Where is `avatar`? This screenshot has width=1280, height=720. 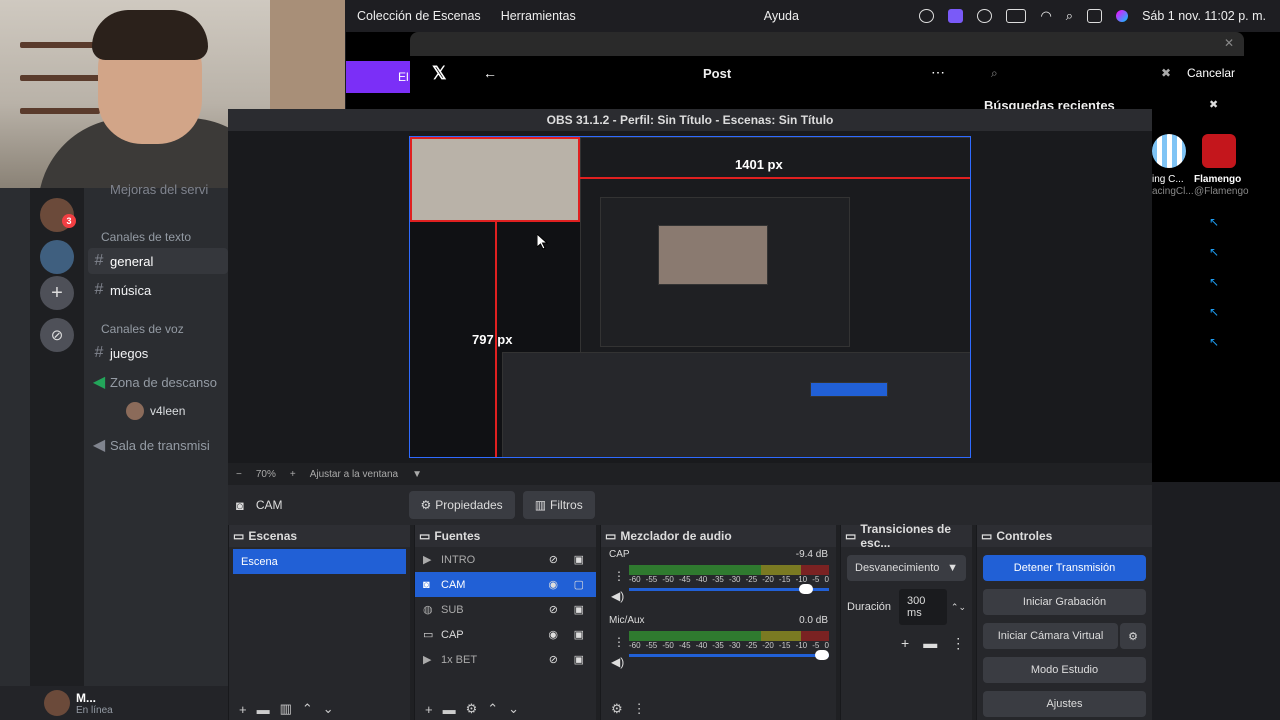
avatar is located at coordinates (57, 703).